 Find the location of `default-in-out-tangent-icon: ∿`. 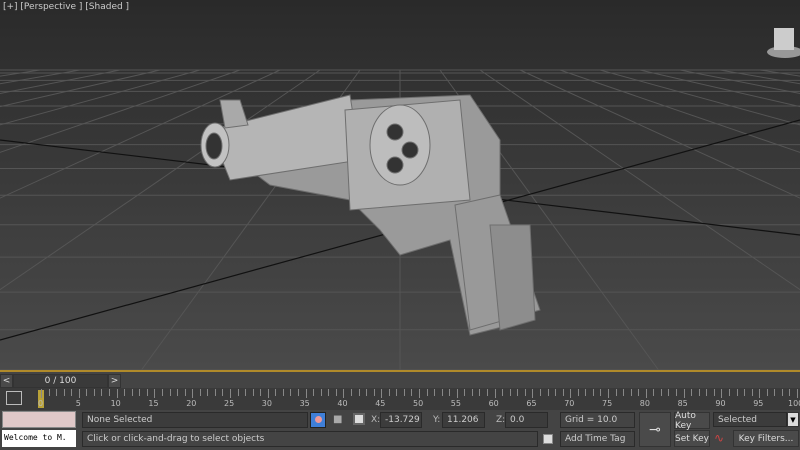

default-in-out-tangent-icon: ∿ is located at coordinates (722, 438).